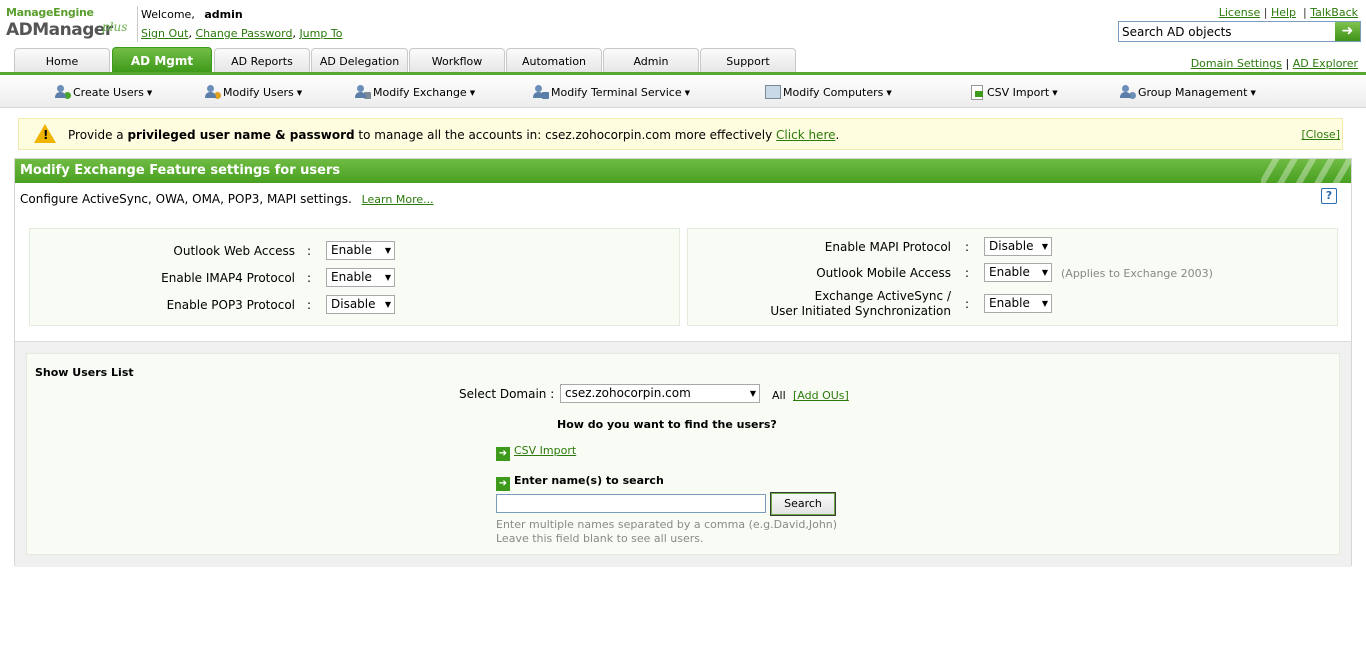 The width and height of the screenshot is (1366, 657). Describe the element at coordinates (803, 504) in the screenshot. I see `search-button: Search` at that location.